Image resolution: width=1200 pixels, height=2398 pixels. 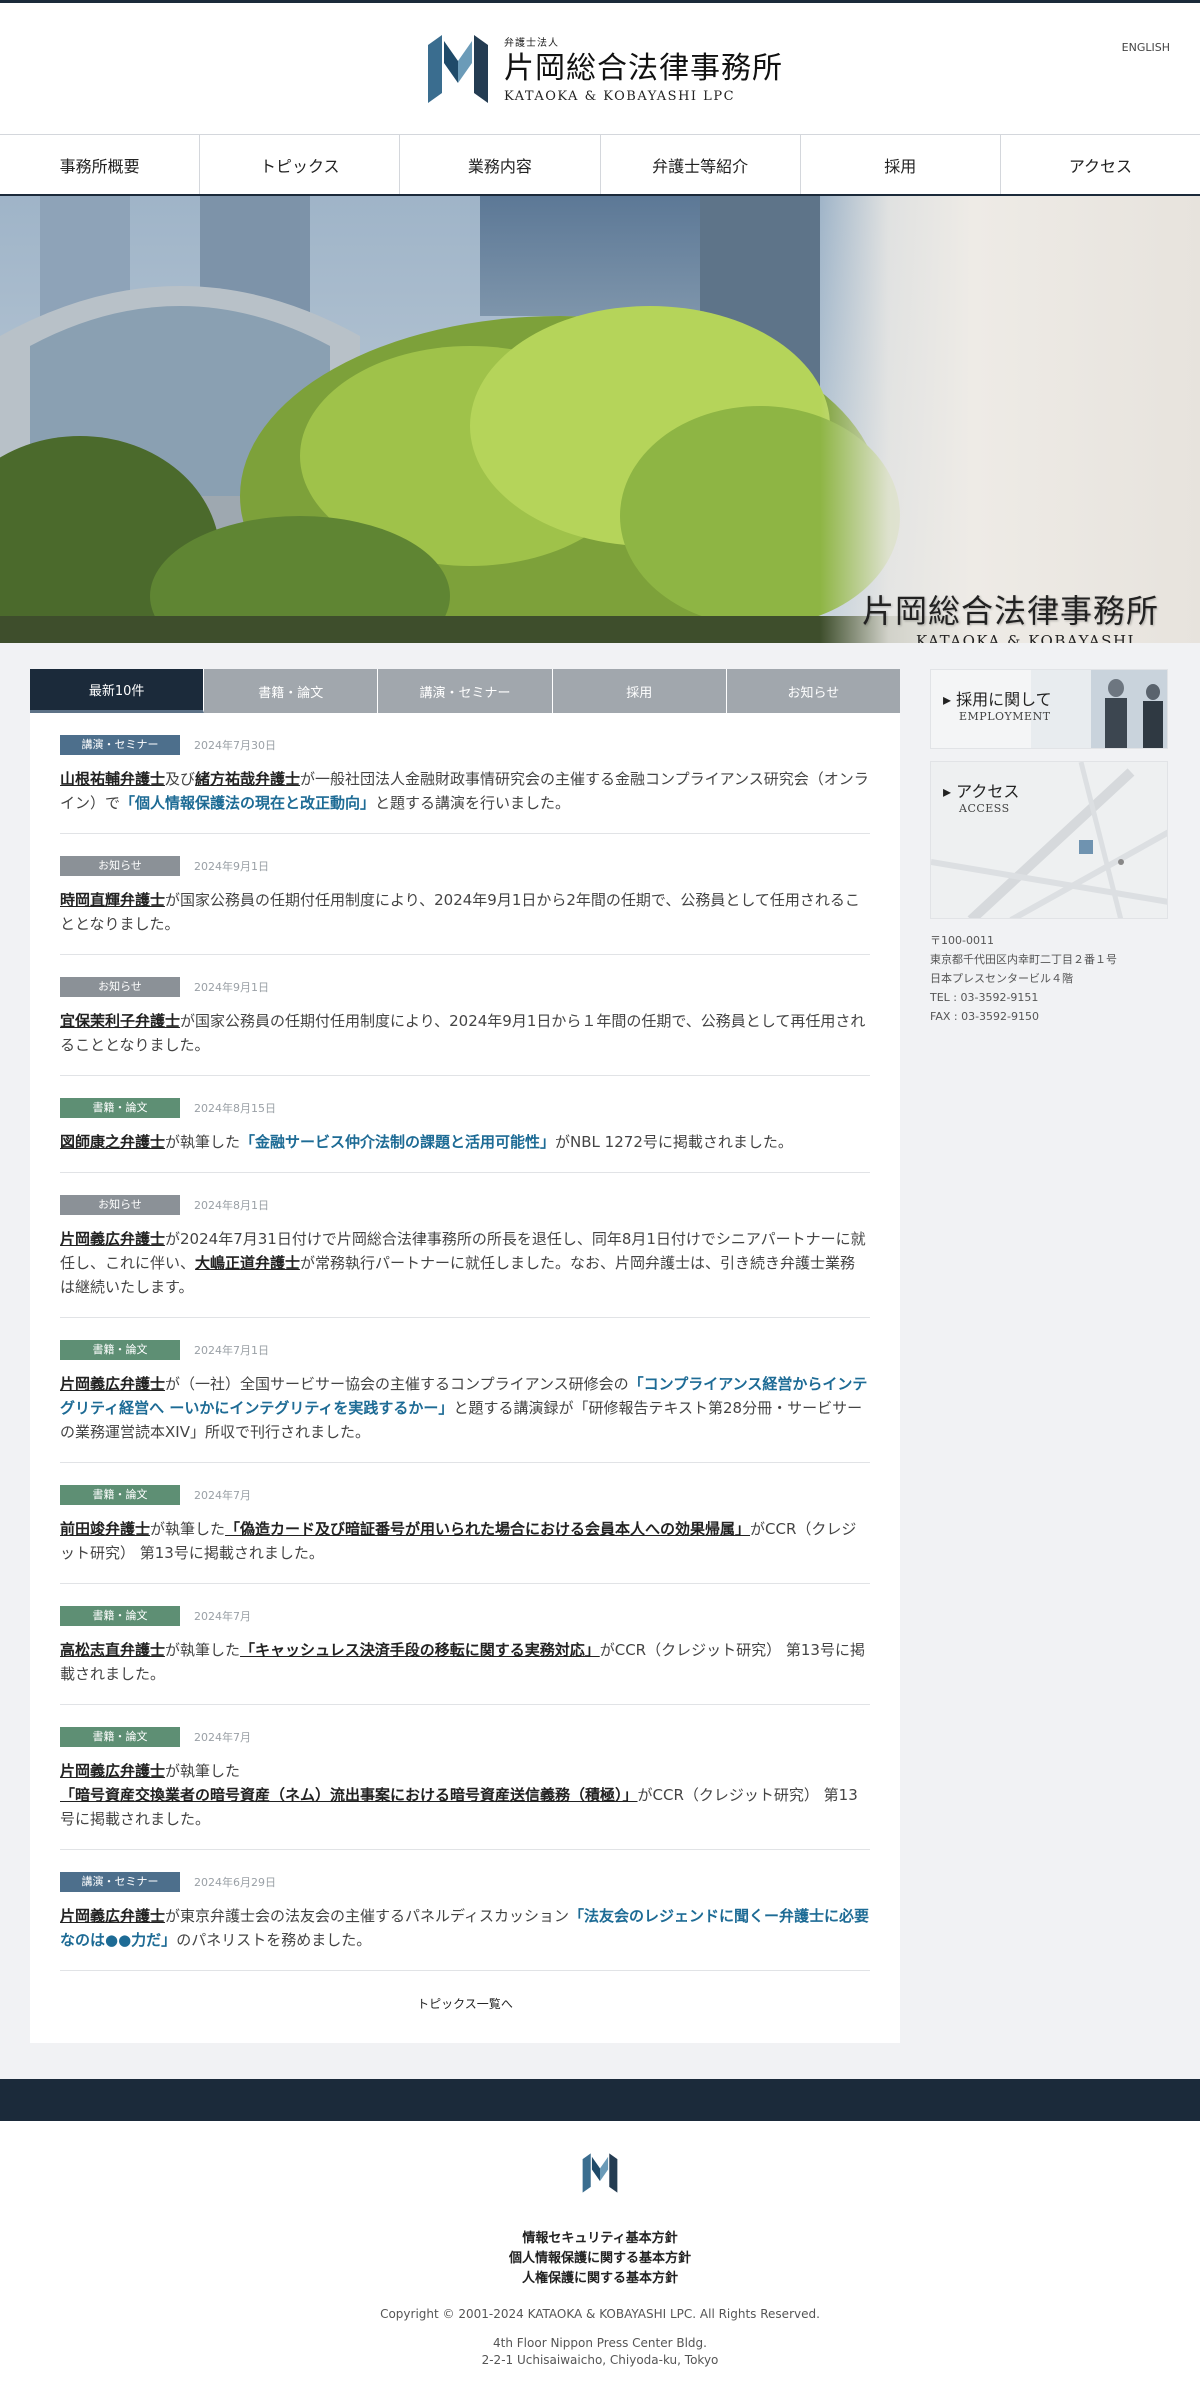 What do you see at coordinates (112, 900) in the screenshot?
I see `lawyer-link: 時岡直輝弁護士` at bounding box center [112, 900].